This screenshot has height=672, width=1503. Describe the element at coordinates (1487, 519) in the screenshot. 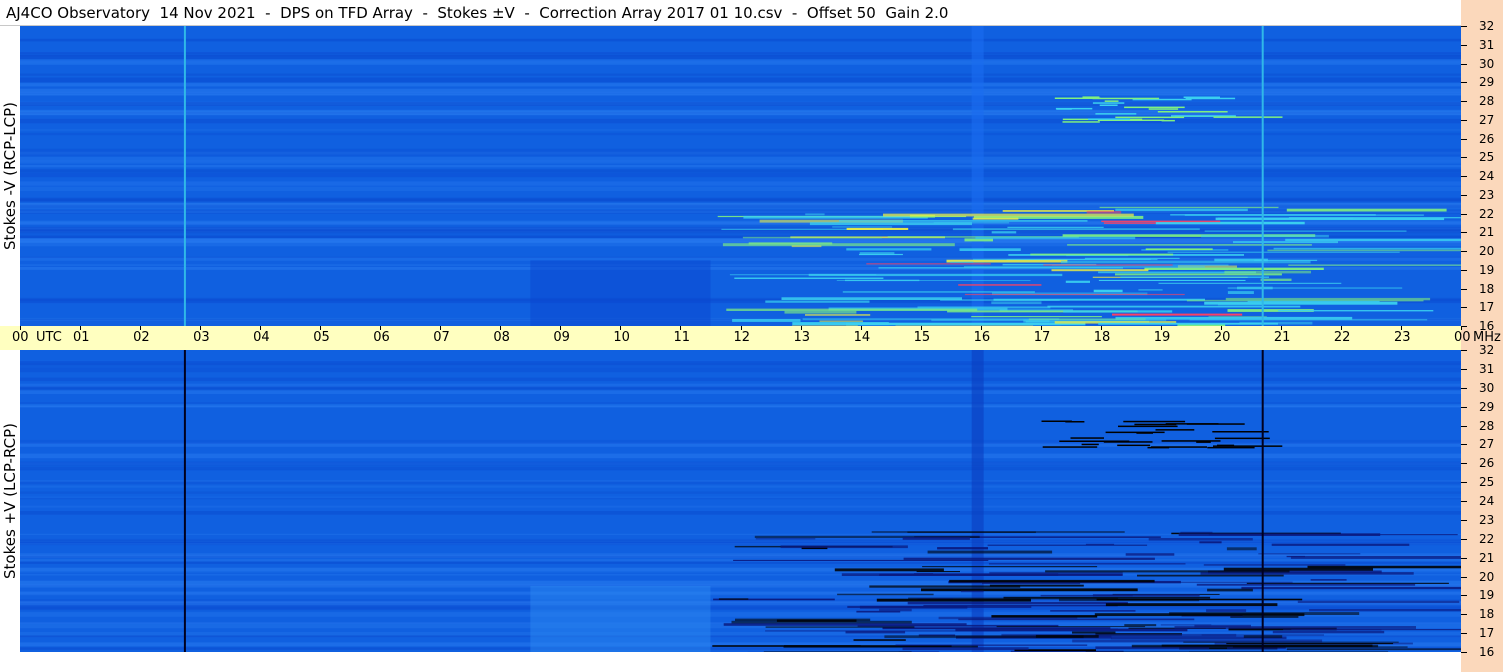

I see `frequency-tick-label: 23` at that location.